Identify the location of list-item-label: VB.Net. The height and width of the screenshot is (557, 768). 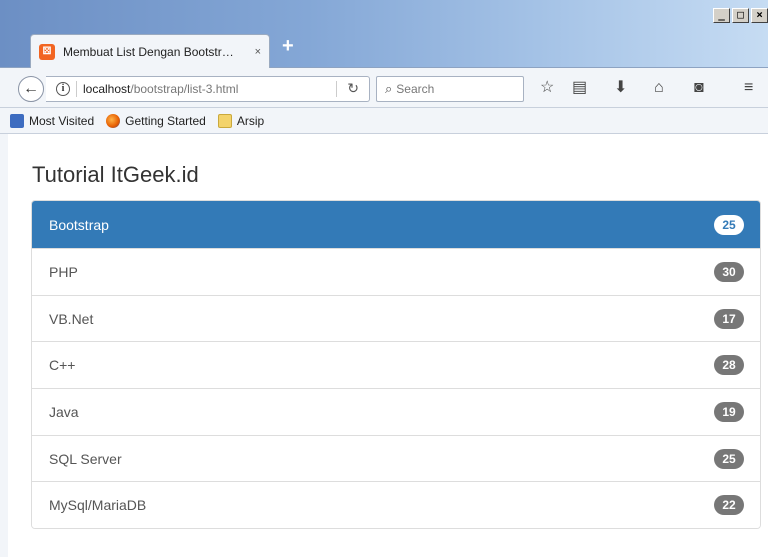
(71, 318).